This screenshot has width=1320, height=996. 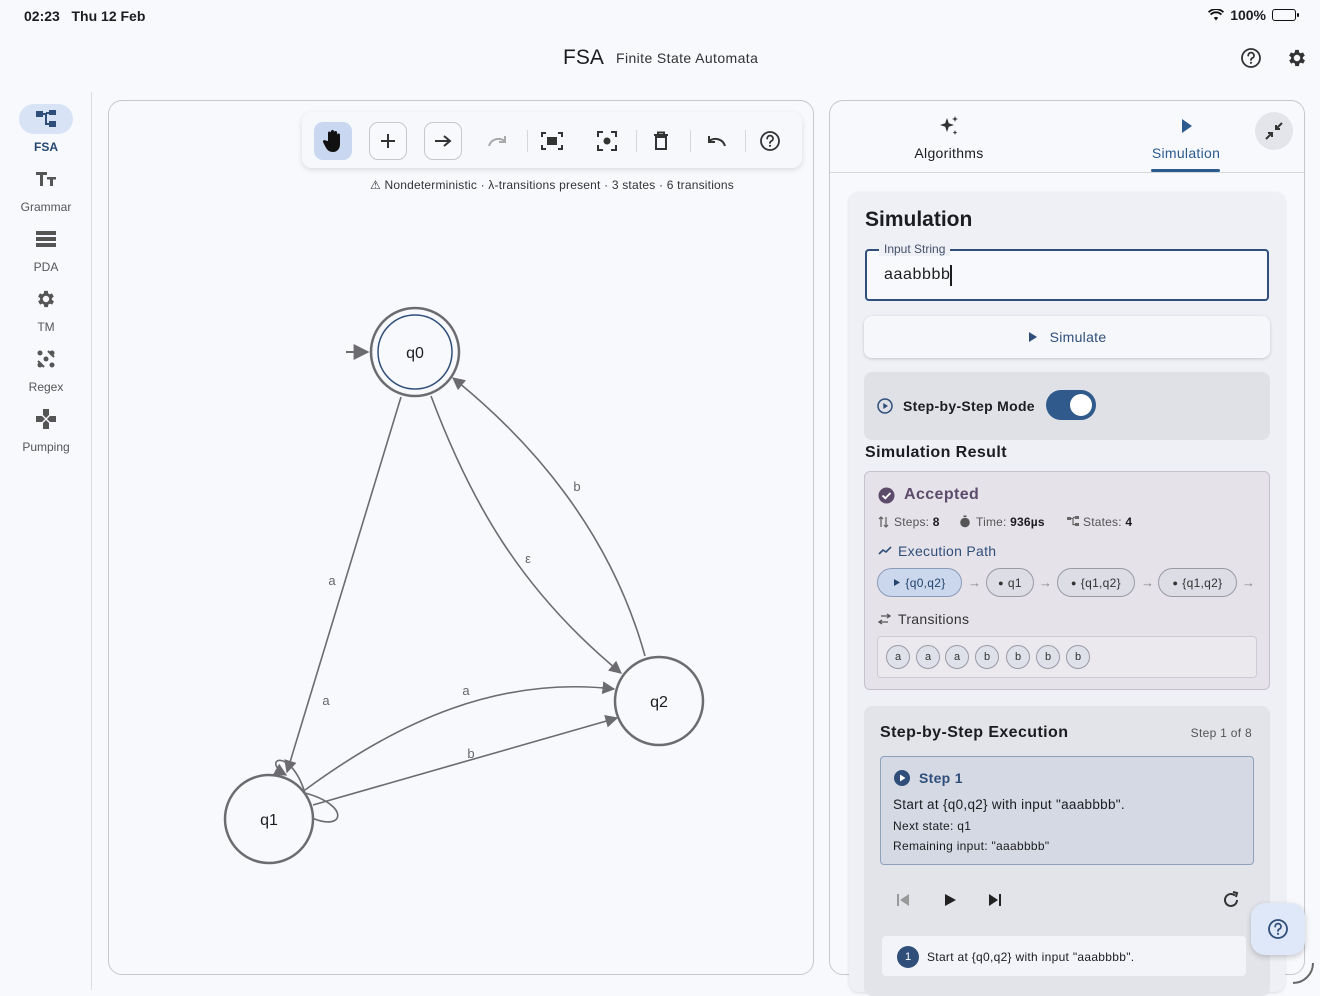 What do you see at coordinates (903, 900) in the screenshot?
I see `skip-previous-icon` at bounding box center [903, 900].